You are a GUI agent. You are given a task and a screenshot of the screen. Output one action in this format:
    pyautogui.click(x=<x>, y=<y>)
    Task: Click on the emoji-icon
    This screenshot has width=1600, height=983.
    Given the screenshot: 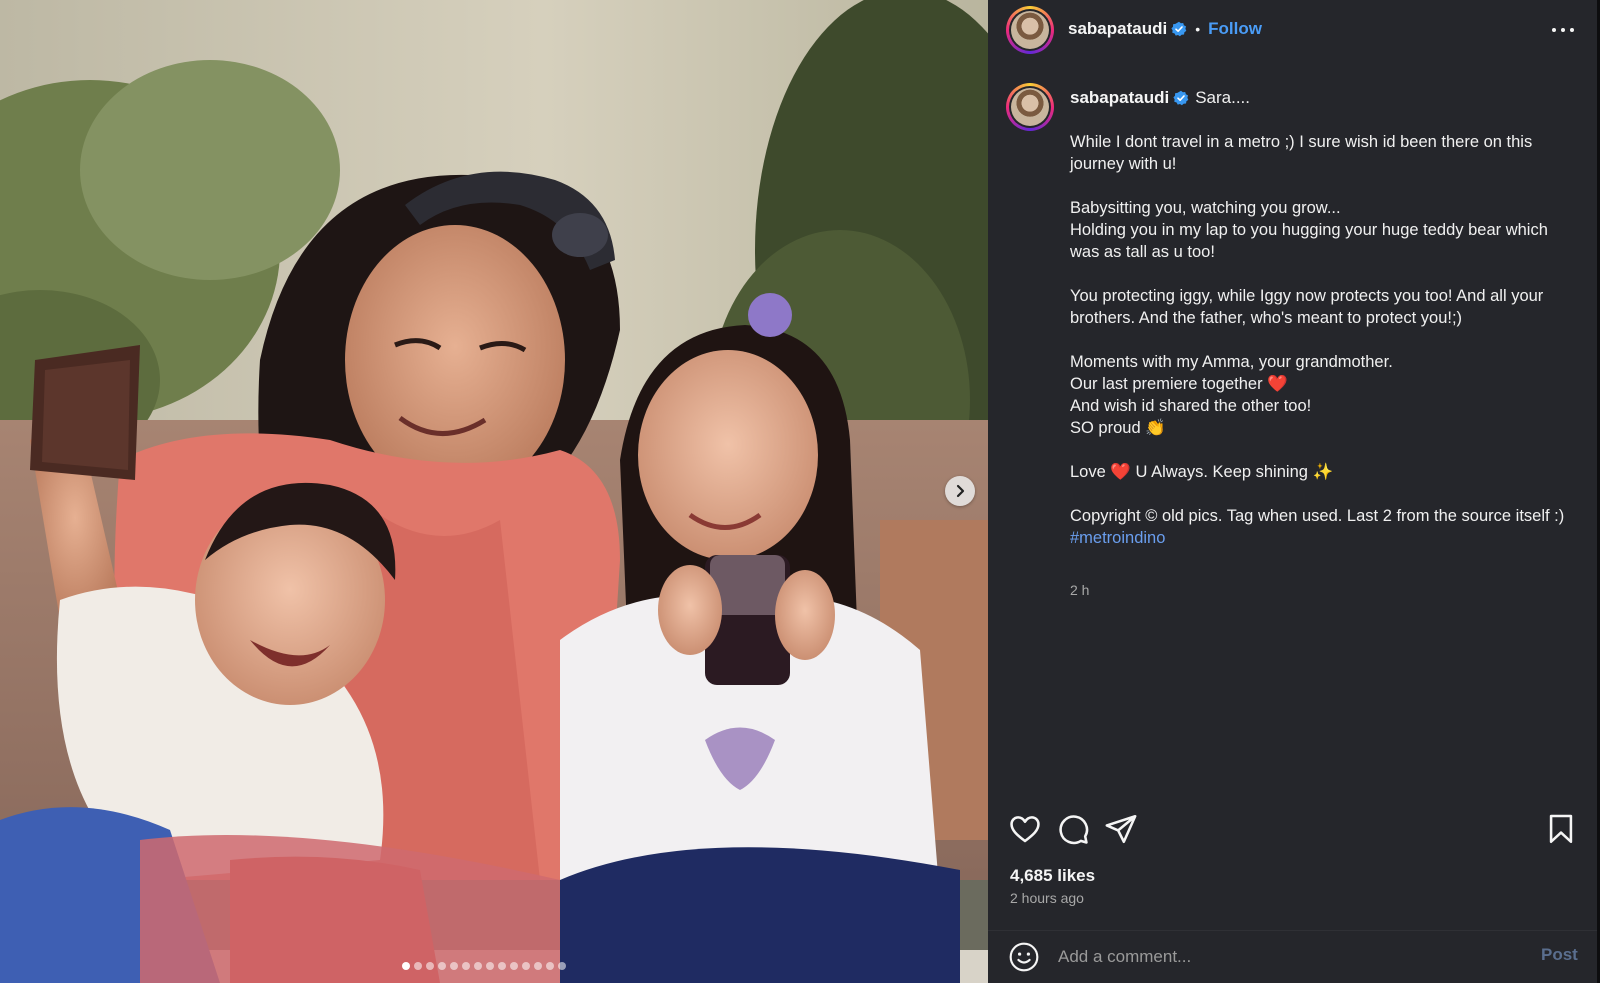 What is the action you would take?
    pyautogui.click(x=1024, y=957)
    